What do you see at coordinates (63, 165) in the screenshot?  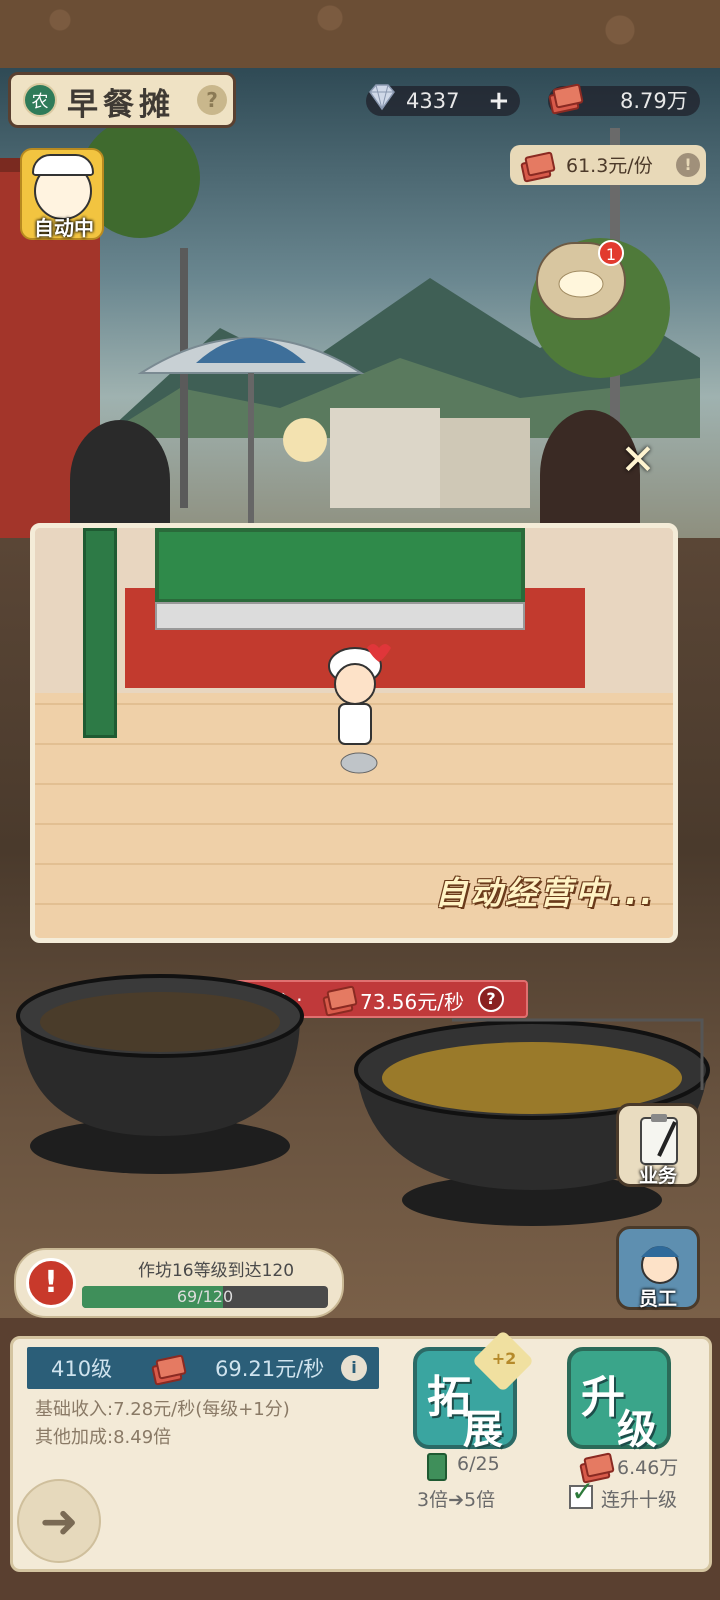 I see `chef-hat-icon` at bounding box center [63, 165].